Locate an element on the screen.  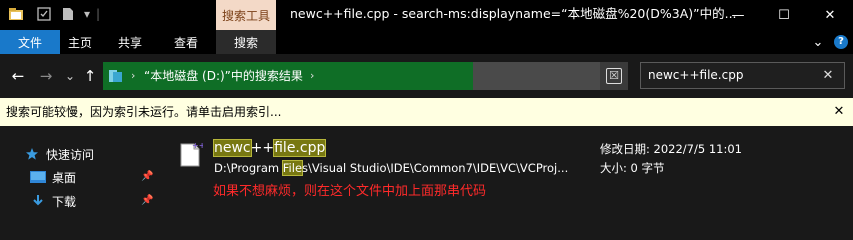
help-icon: ? is located at coordinates (841, 42).